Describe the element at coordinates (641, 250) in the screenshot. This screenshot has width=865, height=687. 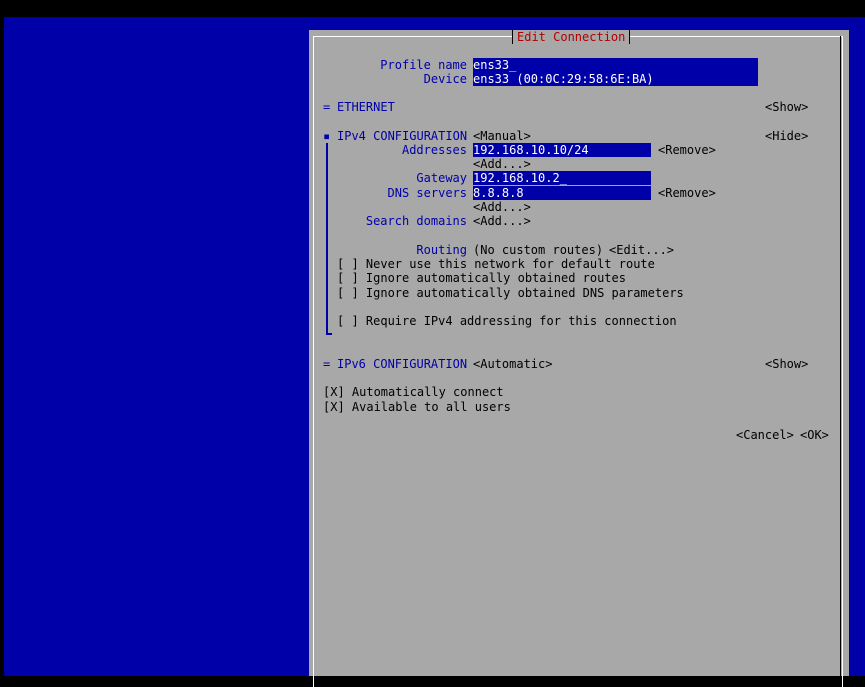
I see `routing-edit-button: <Edit...>` at that location.